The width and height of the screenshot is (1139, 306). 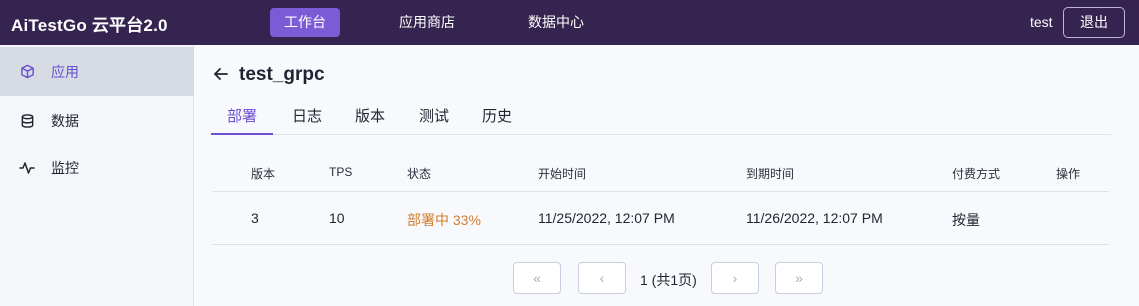 I want to click on back-arrow-icon, so click(x=221, y=74).